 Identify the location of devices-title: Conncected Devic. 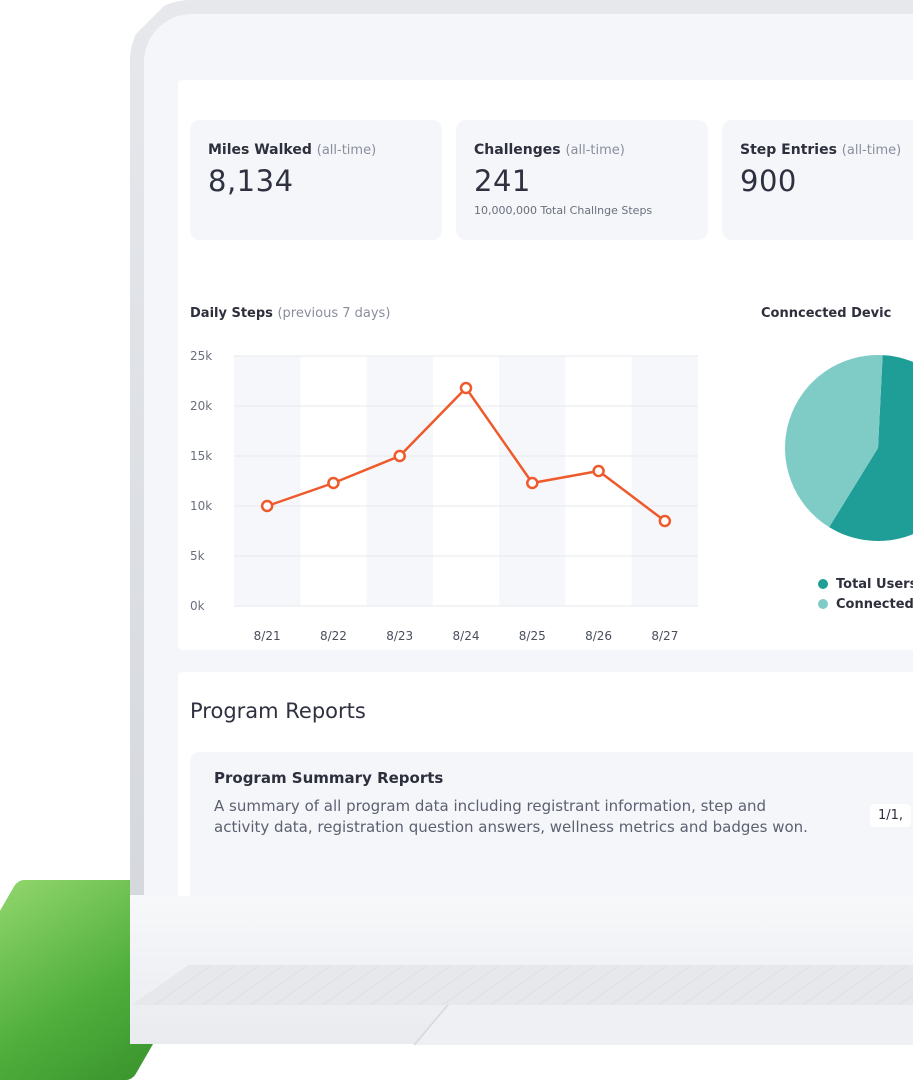
(826, 313).